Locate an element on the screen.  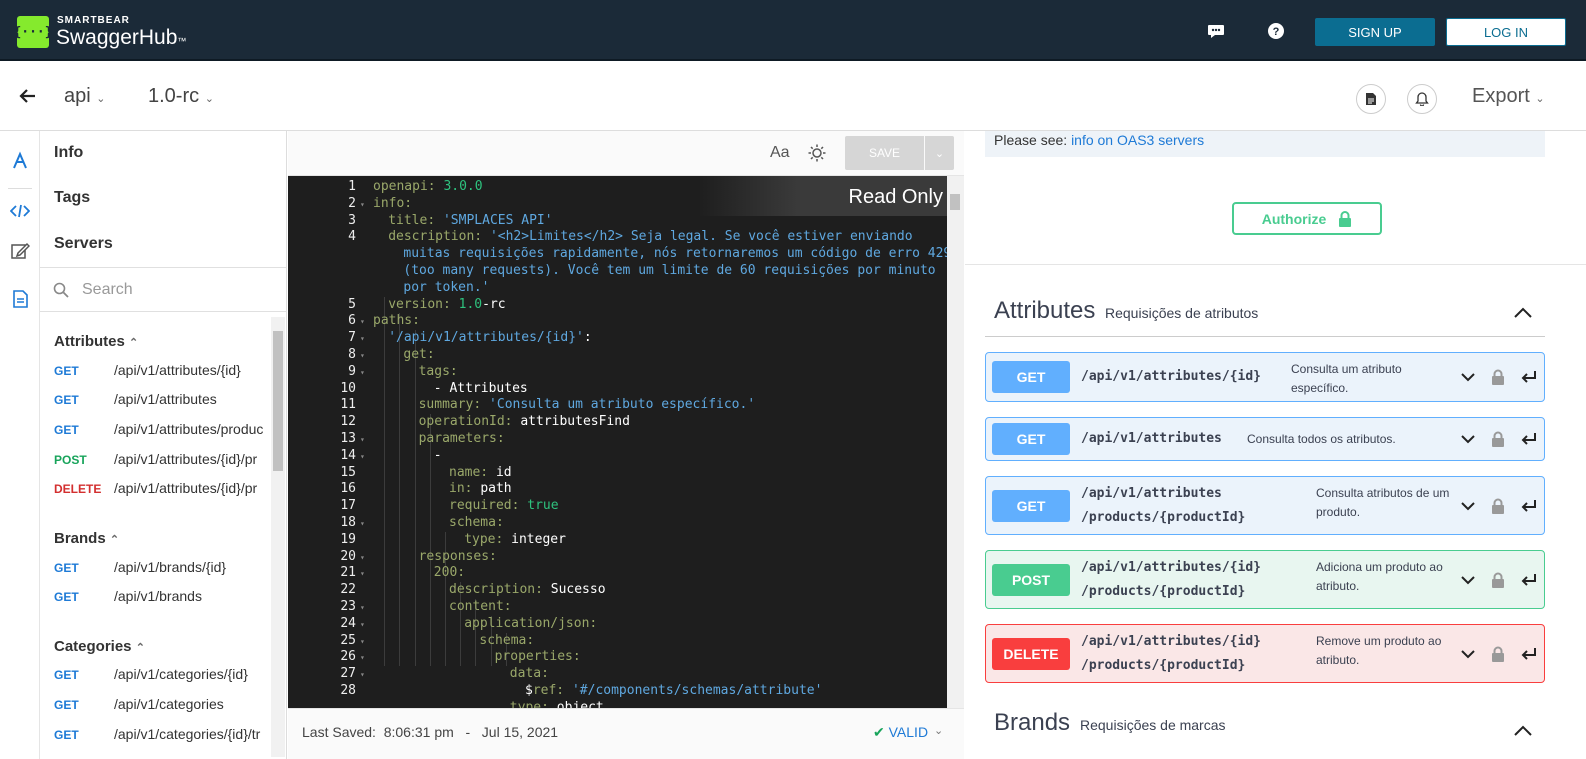
oas3-servers-link: info on OAS3 servers is located at coordinates (1137, 140).